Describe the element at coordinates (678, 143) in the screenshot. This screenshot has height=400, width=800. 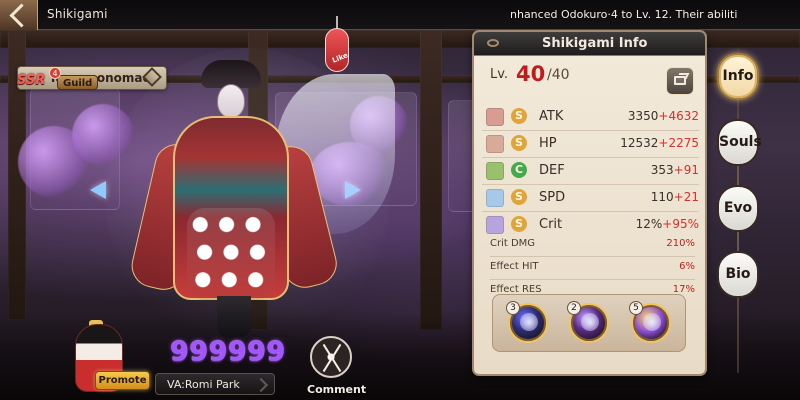
I see `stat-bonus-value: +2275` at that location.